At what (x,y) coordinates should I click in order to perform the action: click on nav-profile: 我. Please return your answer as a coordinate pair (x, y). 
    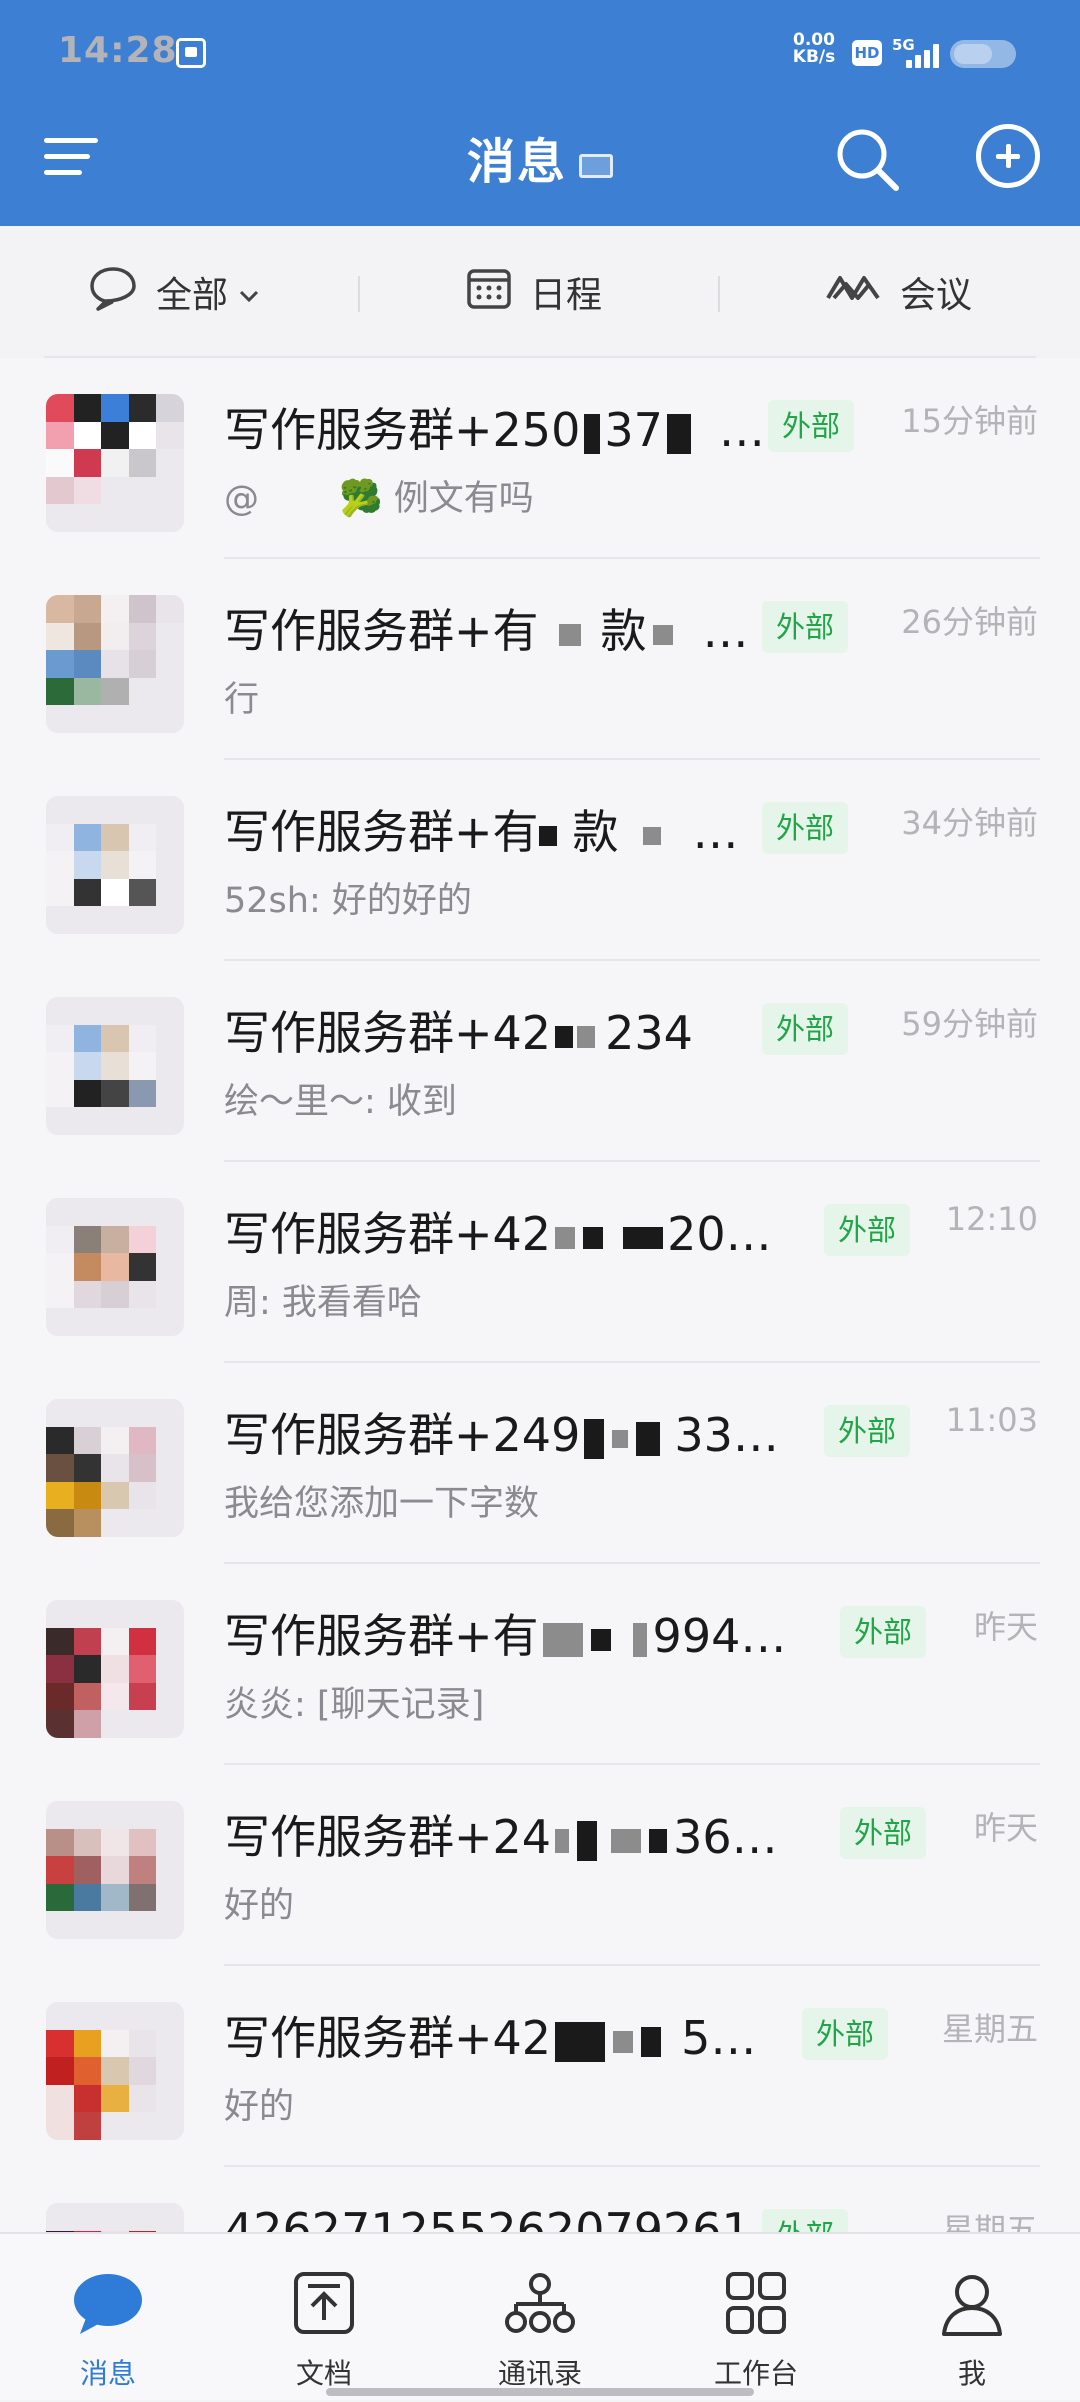
    Looking at the image, I should click on (972, 2318).